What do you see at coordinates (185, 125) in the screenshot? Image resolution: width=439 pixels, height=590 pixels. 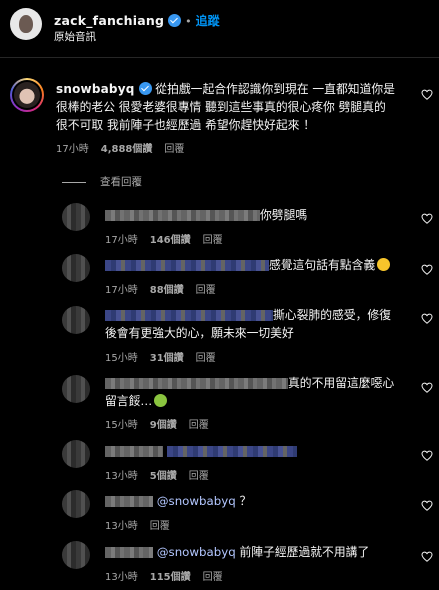 I see `main-comment-line3: 很不可取 我前陣子也經歷過 希望你趕快好起來 ！` at bounding box center [185, 125].